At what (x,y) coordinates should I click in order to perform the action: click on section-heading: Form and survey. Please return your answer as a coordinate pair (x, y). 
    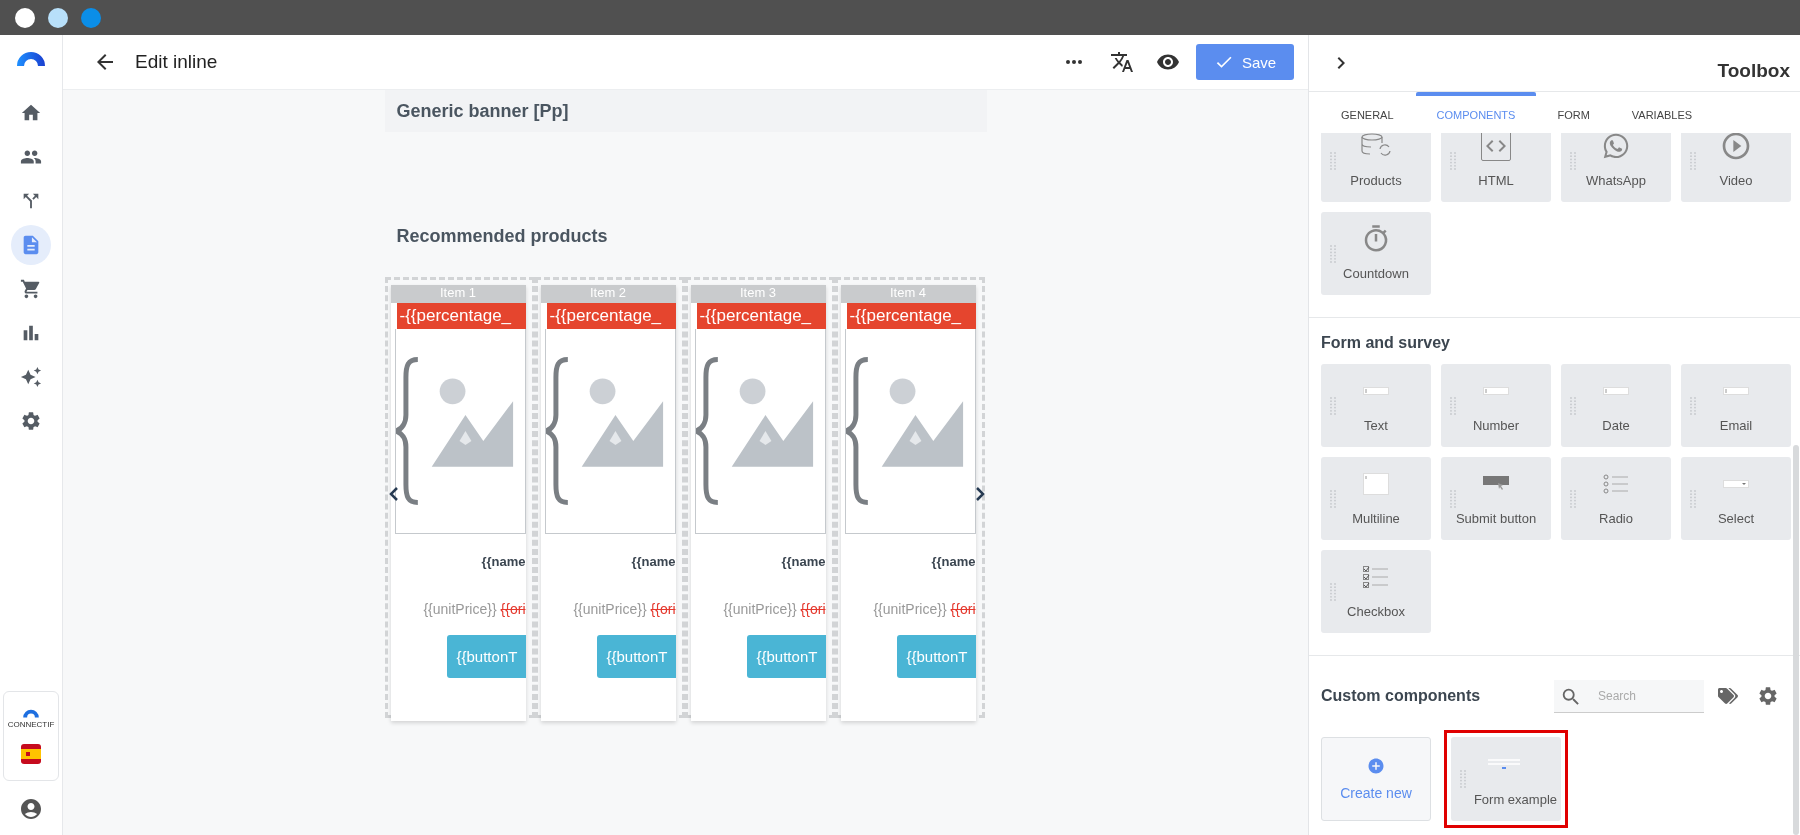
    Looking at the image, I should click on (1386, 343).